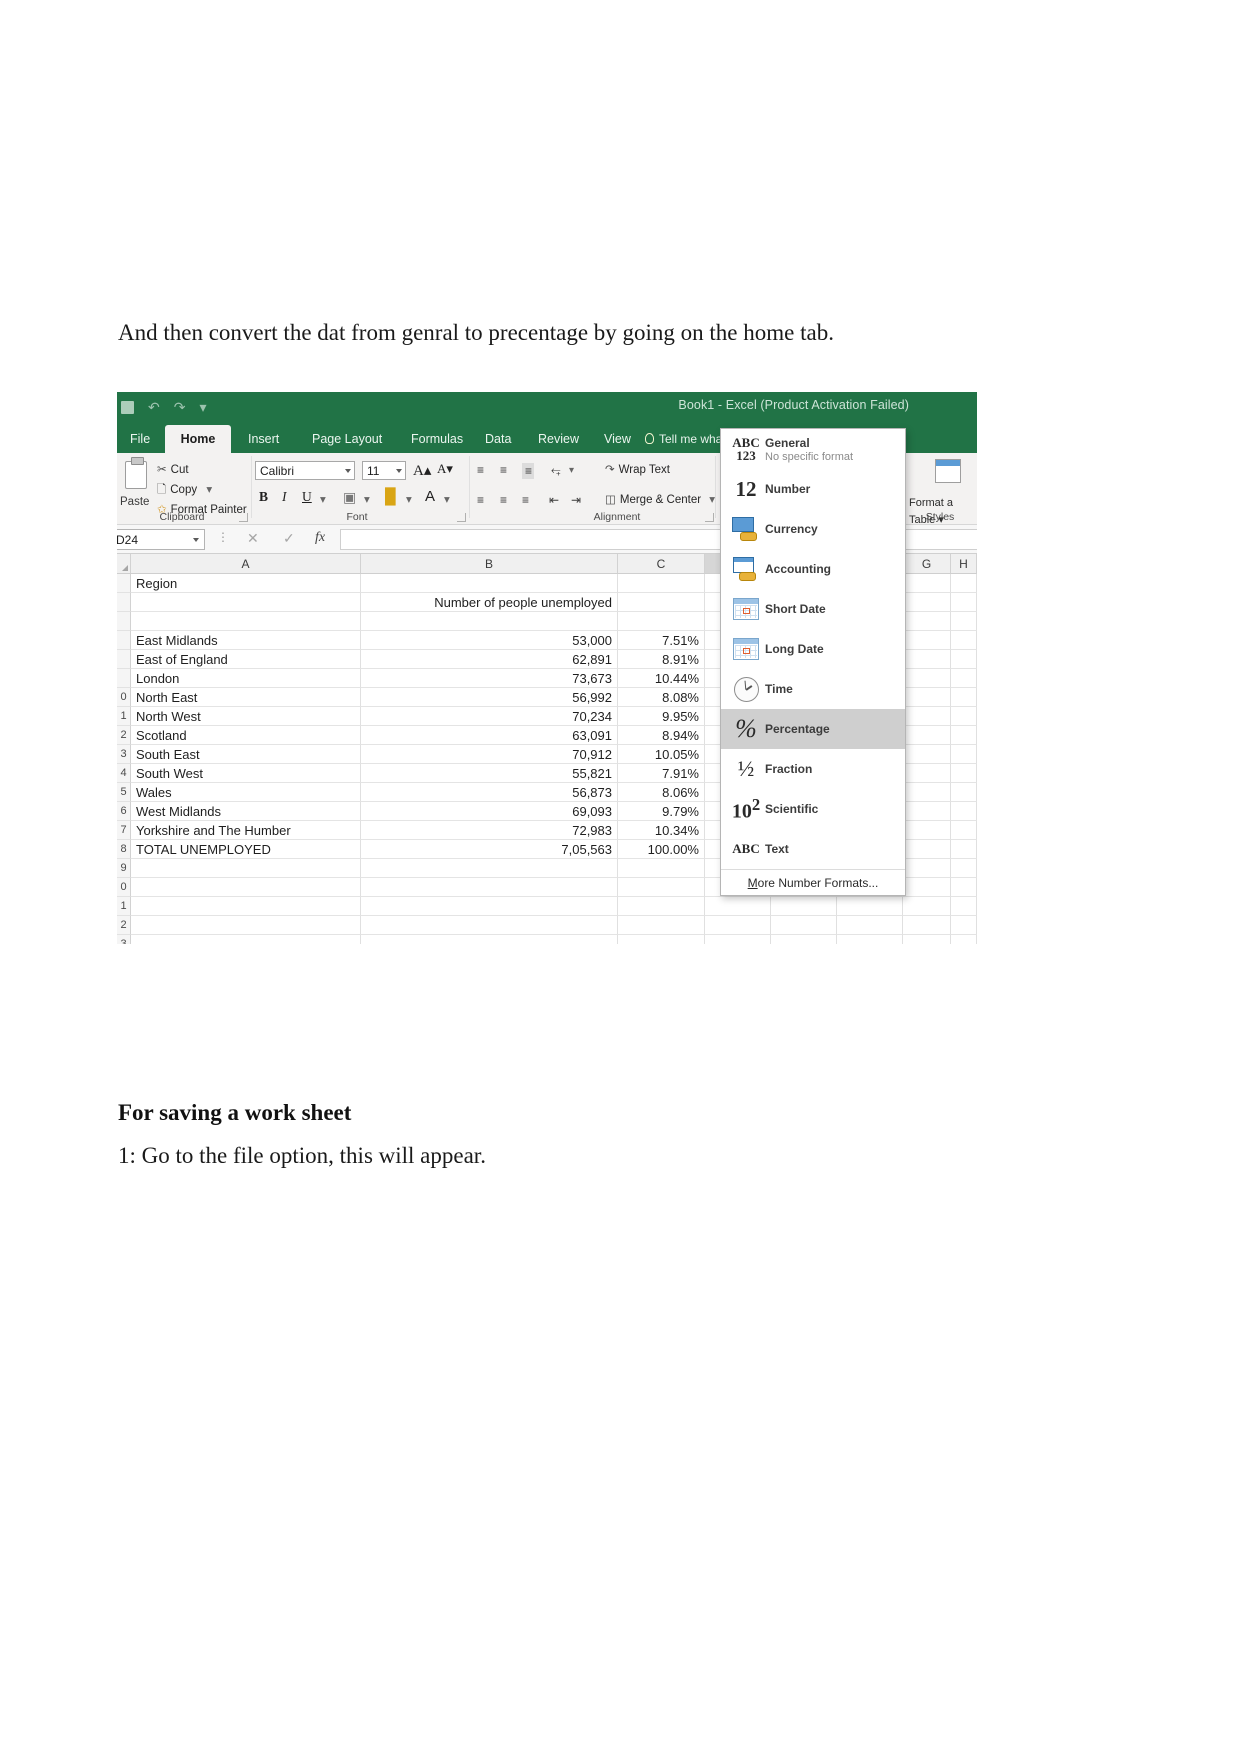 Image resolution: width=1241 pixels, height=1754 pixels. I want to click on cell-b: Number of people unemployed, so click(489, 602).